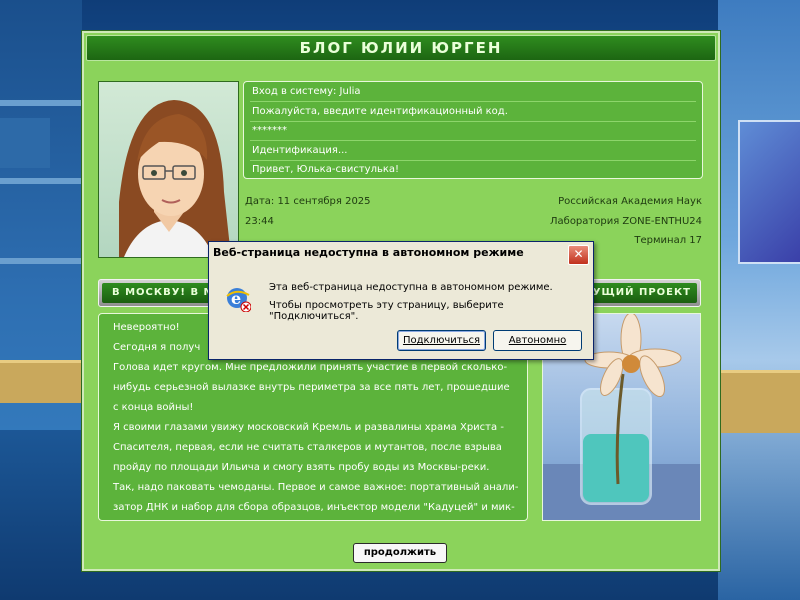 Image resolution: width=800 pixels, height=600 pixels. Describe the element at coordinates (630, 201) in the screenshot. I see `organization-label: Российская Академия Наук` at that location.